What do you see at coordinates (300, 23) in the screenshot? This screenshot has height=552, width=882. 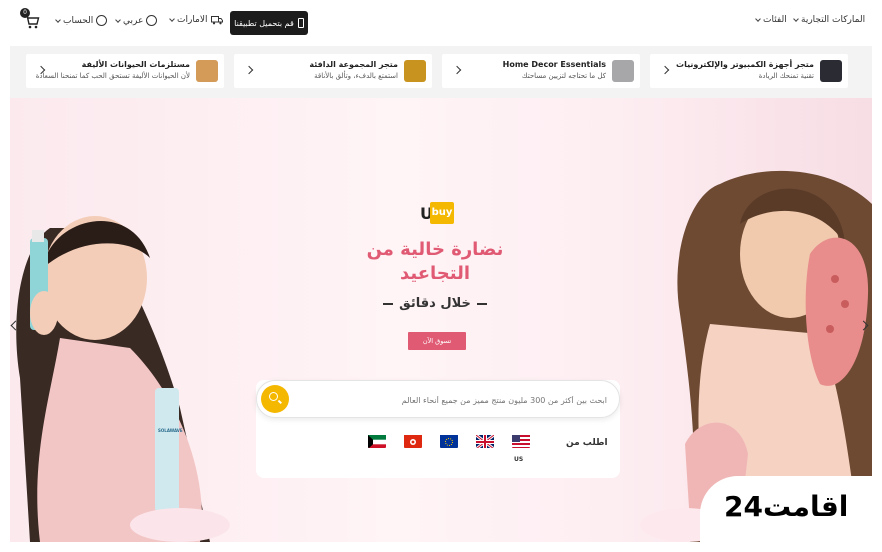 I see `smartphone-icon` at bounding box center [300, 23].